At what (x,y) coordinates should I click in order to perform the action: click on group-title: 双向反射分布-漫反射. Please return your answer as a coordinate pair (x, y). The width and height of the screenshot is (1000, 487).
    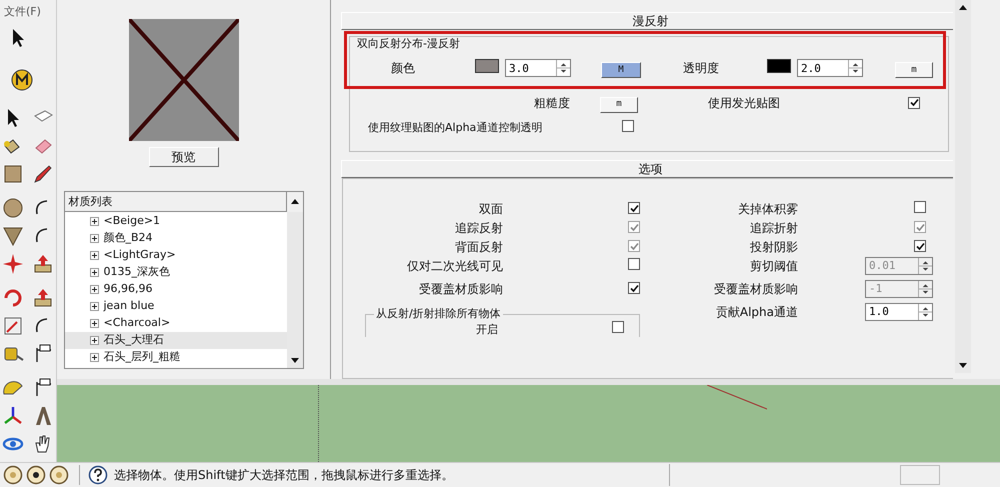
    Looking at the image, I should click on (409, 44).